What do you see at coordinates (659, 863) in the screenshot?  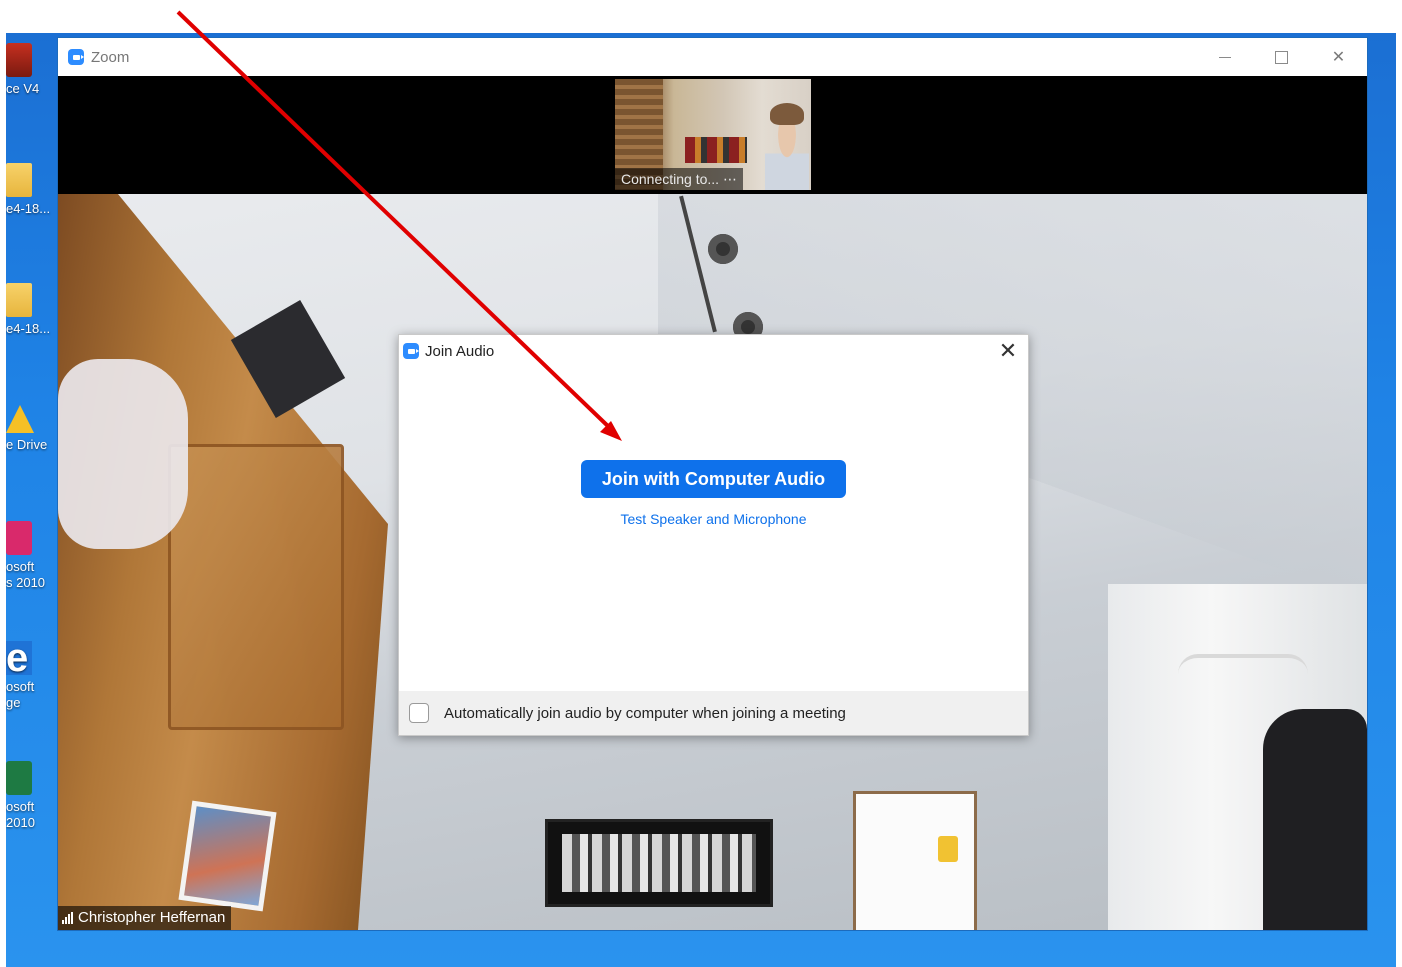 I see `video-photo-frame` at bounding box center [659, 863].